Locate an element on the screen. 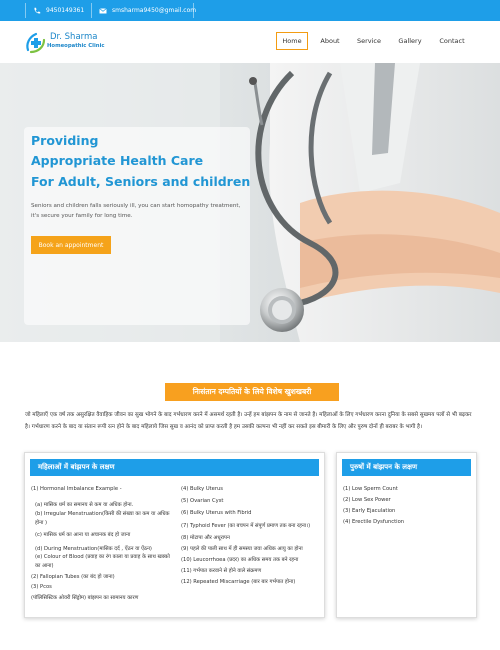  top-contact-bar: 9450149361 smsharma9450@gmail.com is located at coordinates (250, 10).